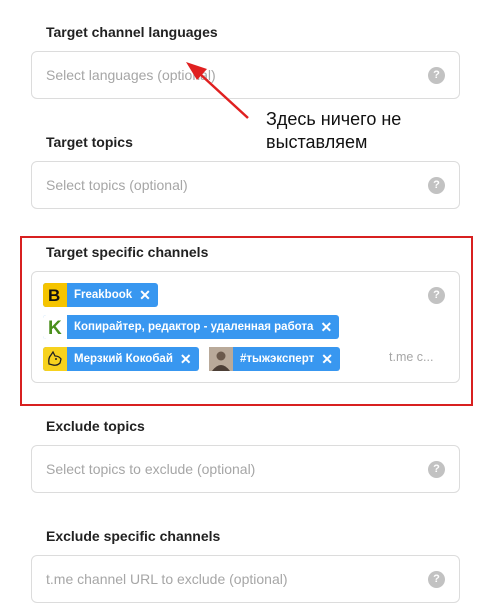  Describe the element at coordinates (217, 90) in the screenshot. I see `annotation-arrow-icon` at that location.